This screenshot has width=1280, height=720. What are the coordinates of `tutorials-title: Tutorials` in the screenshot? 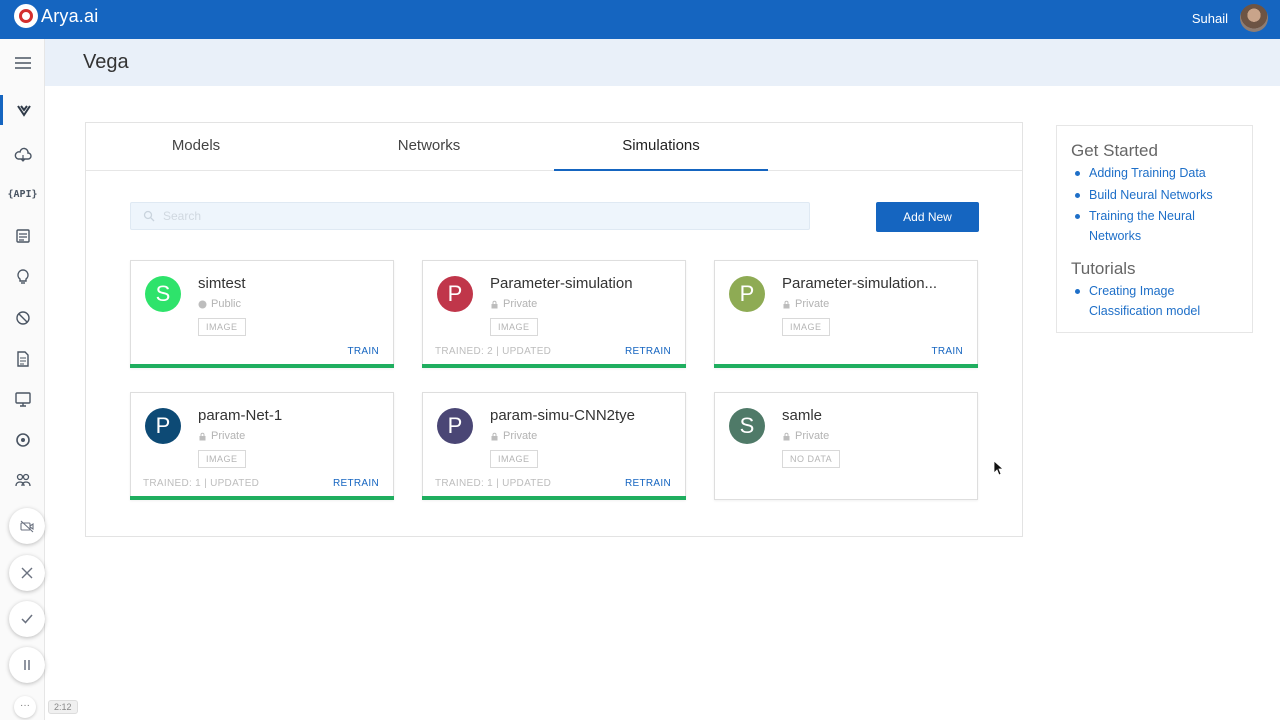 It's located at (1103, 268).